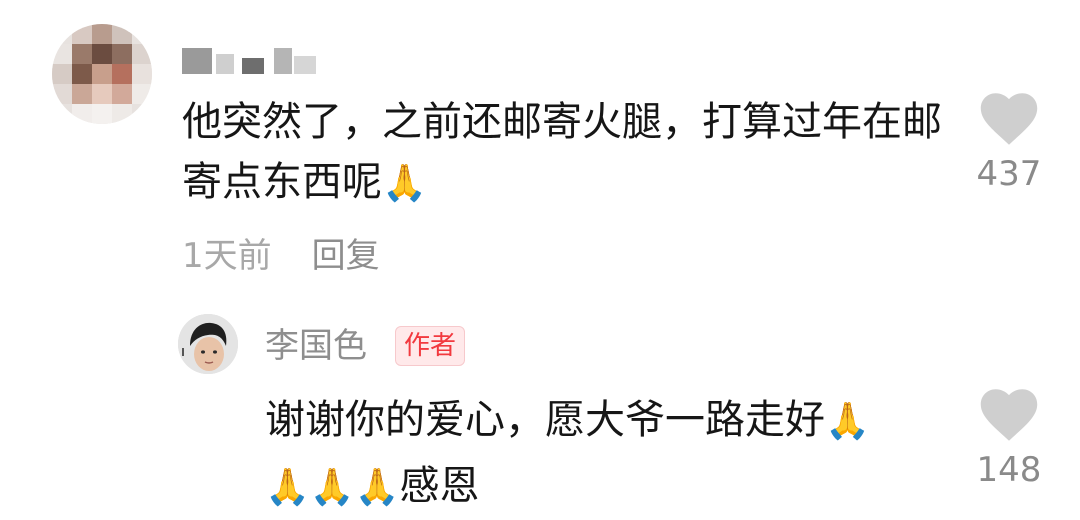 This screenshot has height=520, width=1080. Describe the element at coordinates (281, 256) in the screenshot. I see `comment-meta: 1天前 回复` at that location.